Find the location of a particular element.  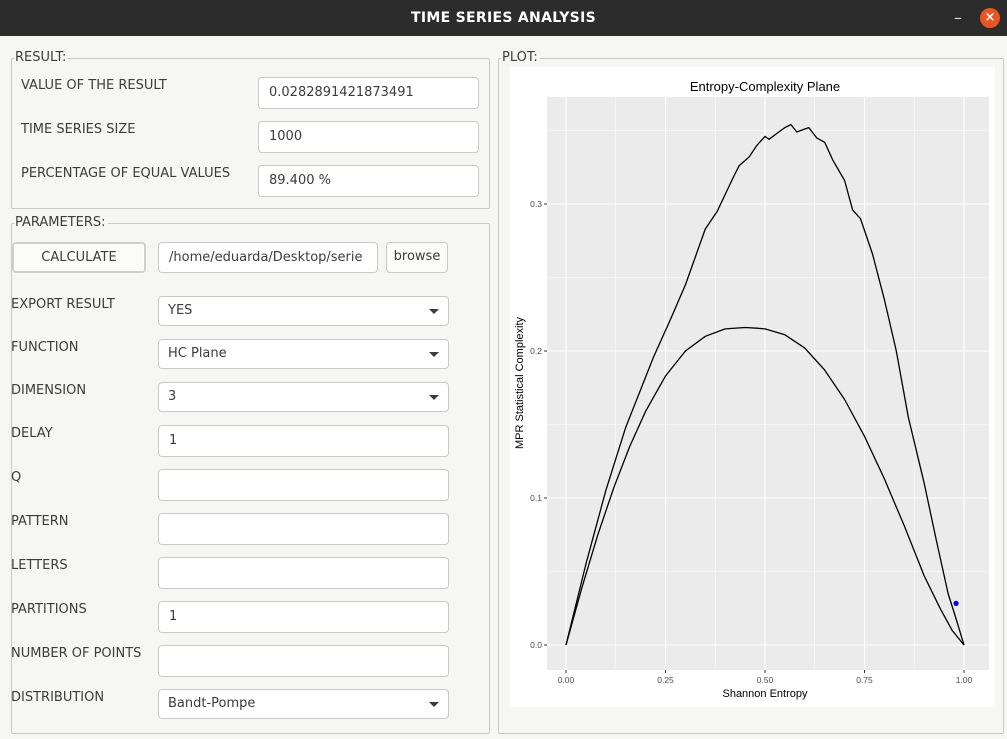

export-result-label: EXPORT RESULT is located at coordinates (63, 304).